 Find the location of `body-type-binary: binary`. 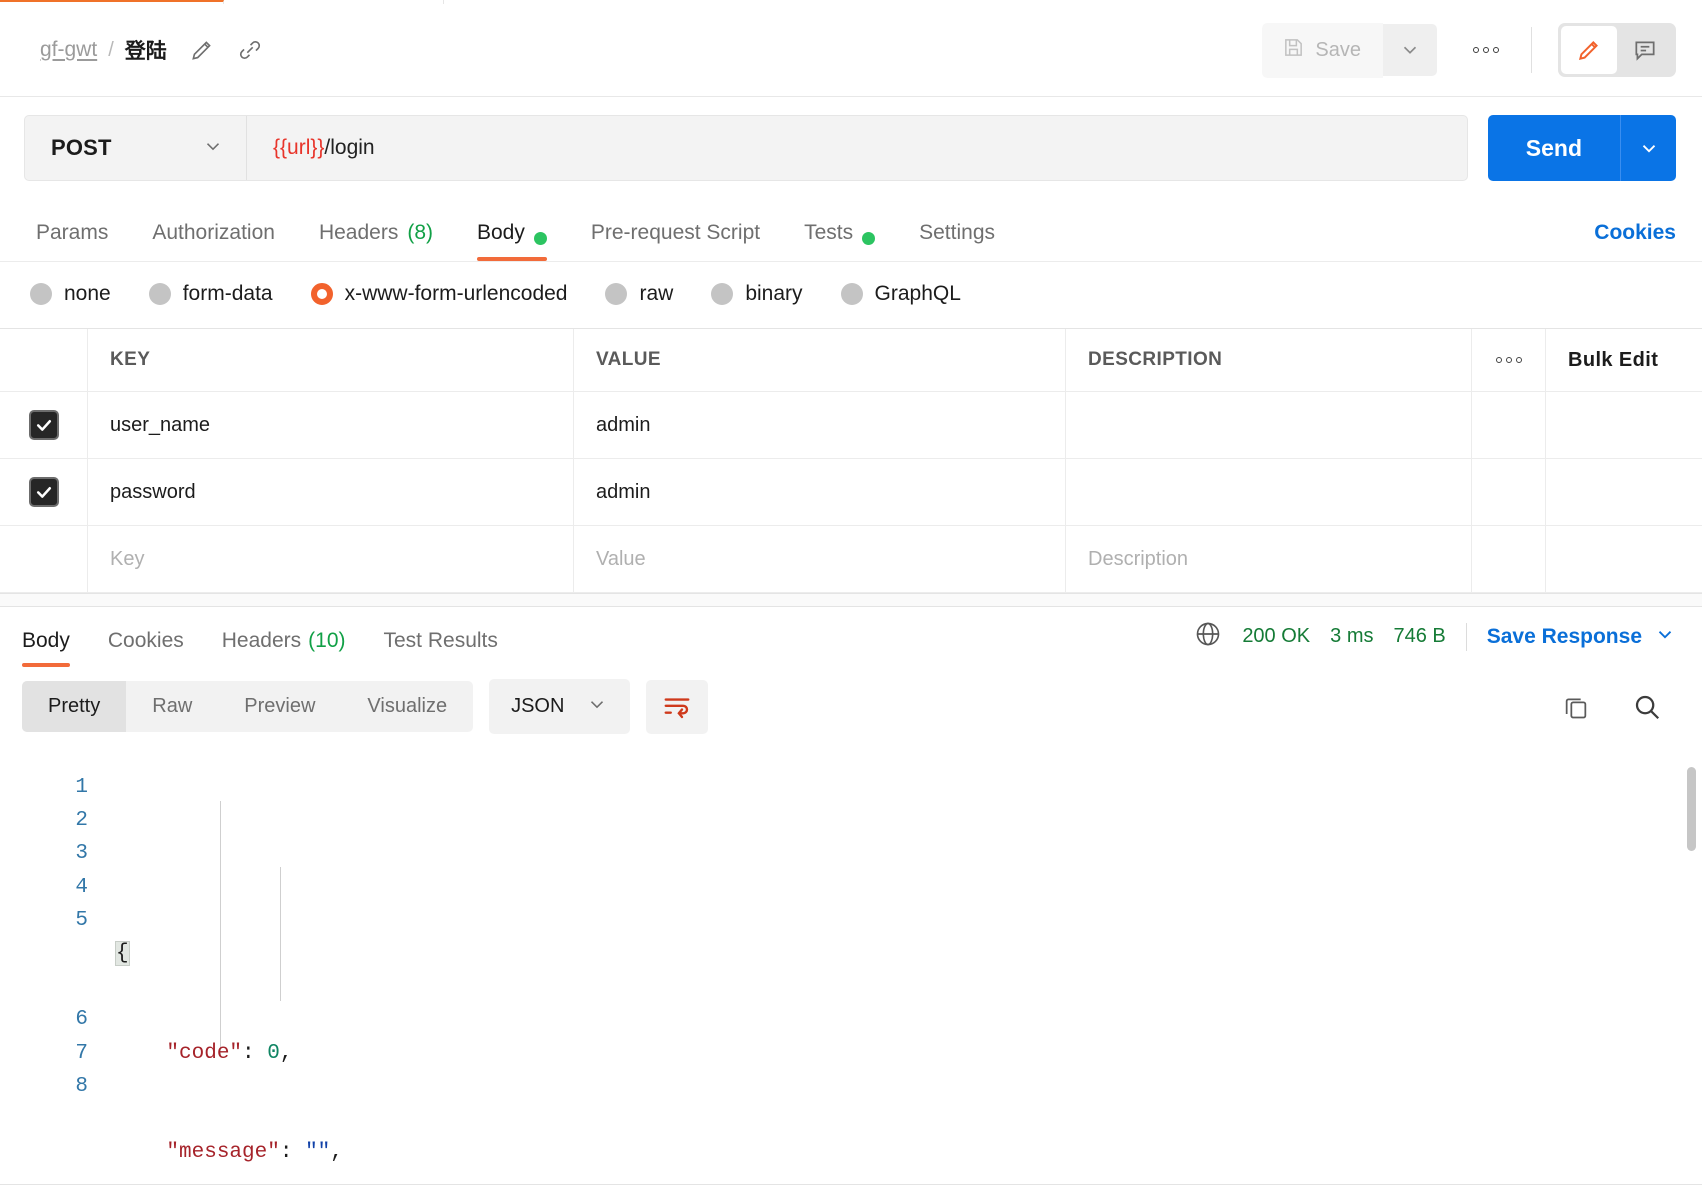

body-type-binary: binary is located at coordinates (757, 294).